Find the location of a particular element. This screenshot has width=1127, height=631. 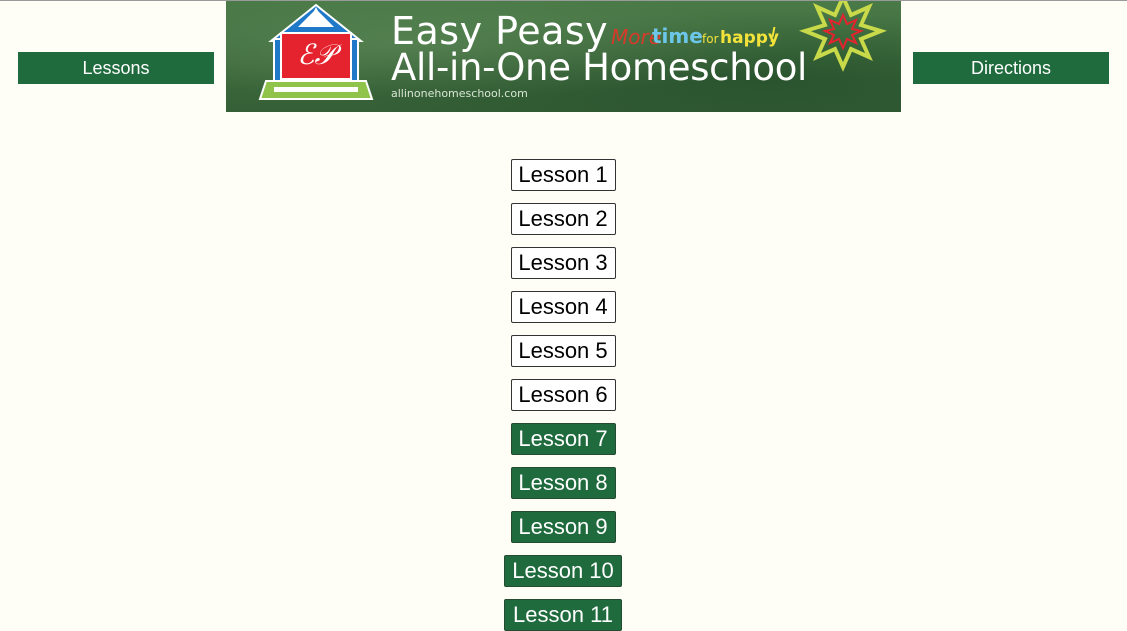

lesson-button-10: Lesson 10 is located at coordinates (563, 571).